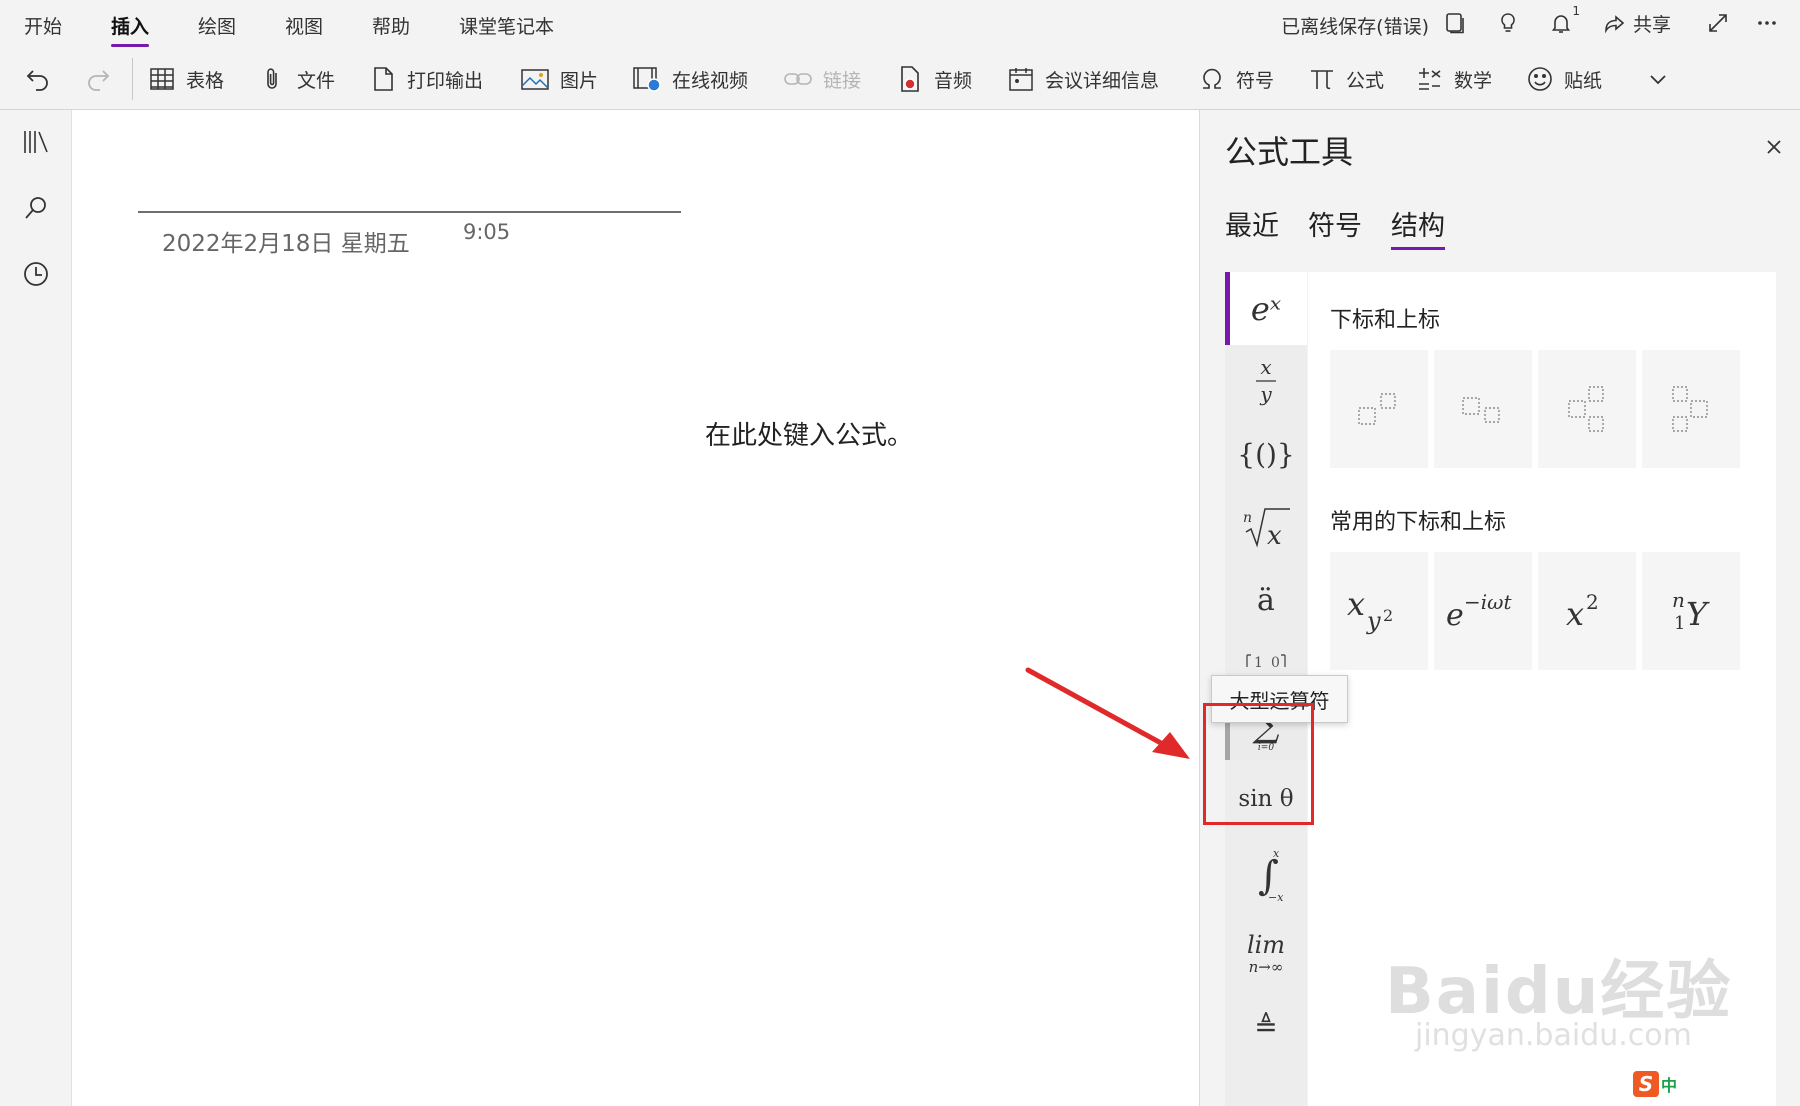  I want to click on n-1-y-formula: n 1 Y, so click(1691, 611).